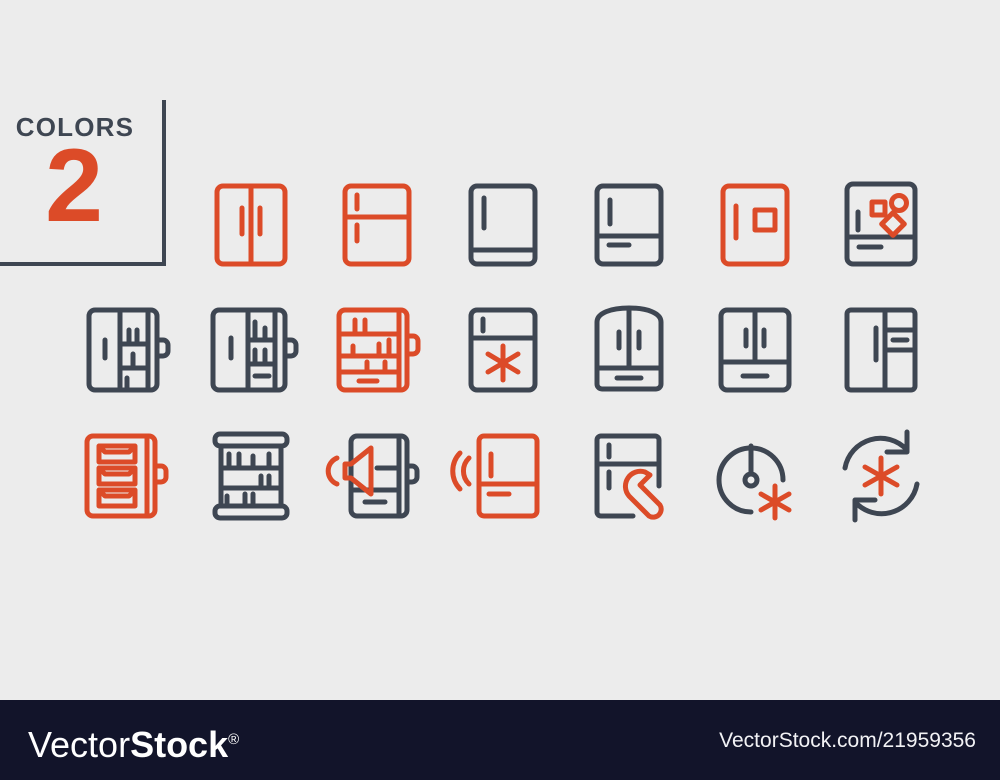  I want to click on fridge-open-shelves-icon, so click(128, 350).